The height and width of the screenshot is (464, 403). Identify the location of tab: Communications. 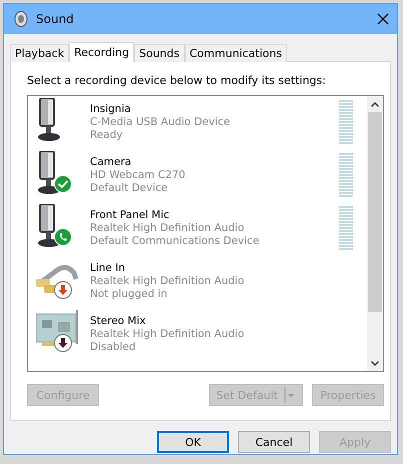
(235, 53).